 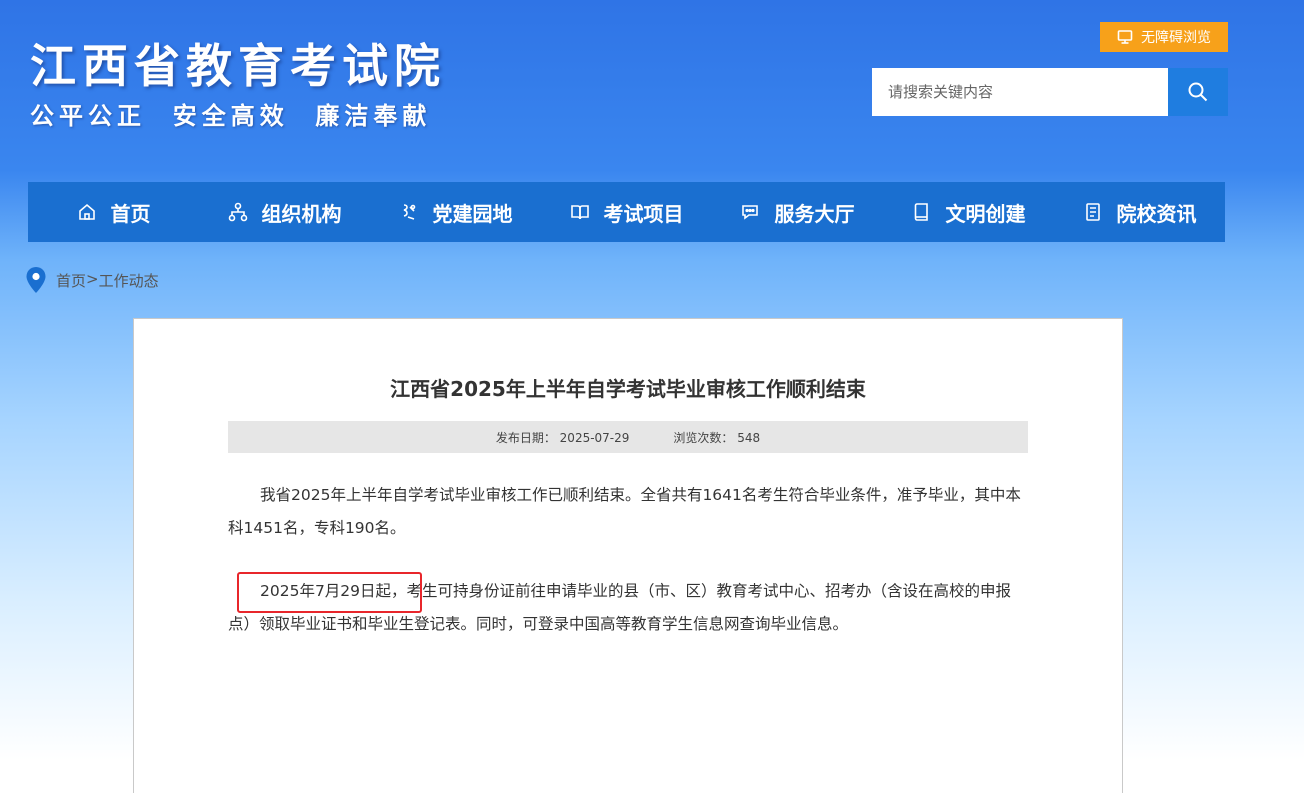 What do you see at coordinates (130, 213) in the screenshot?
I see `nav-label: 首页` at bounding box center [130, 213].